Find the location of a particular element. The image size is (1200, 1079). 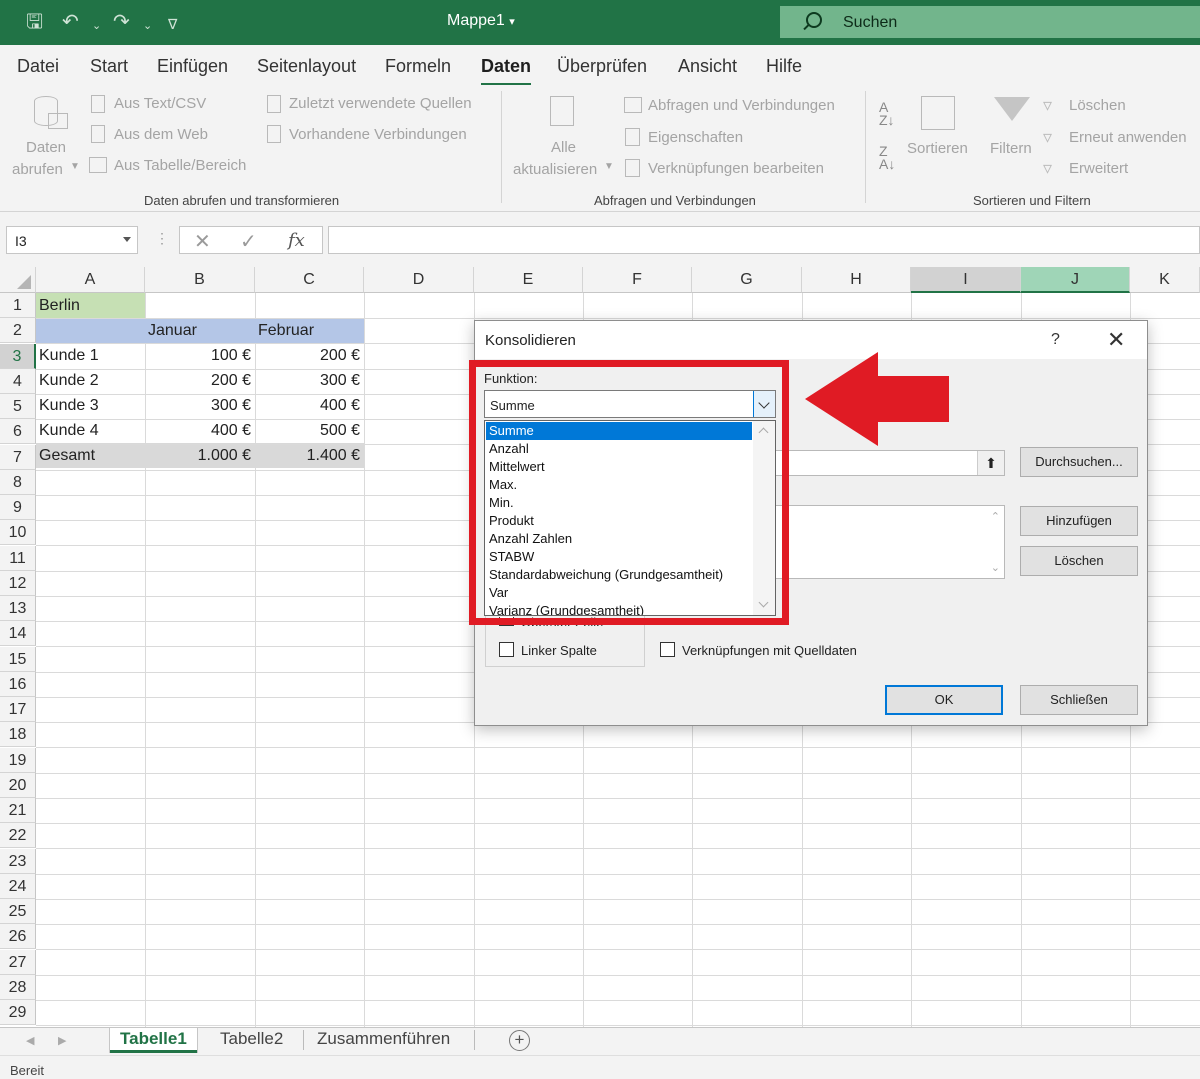

column-header-e: E is located at coordinates (528, 280).